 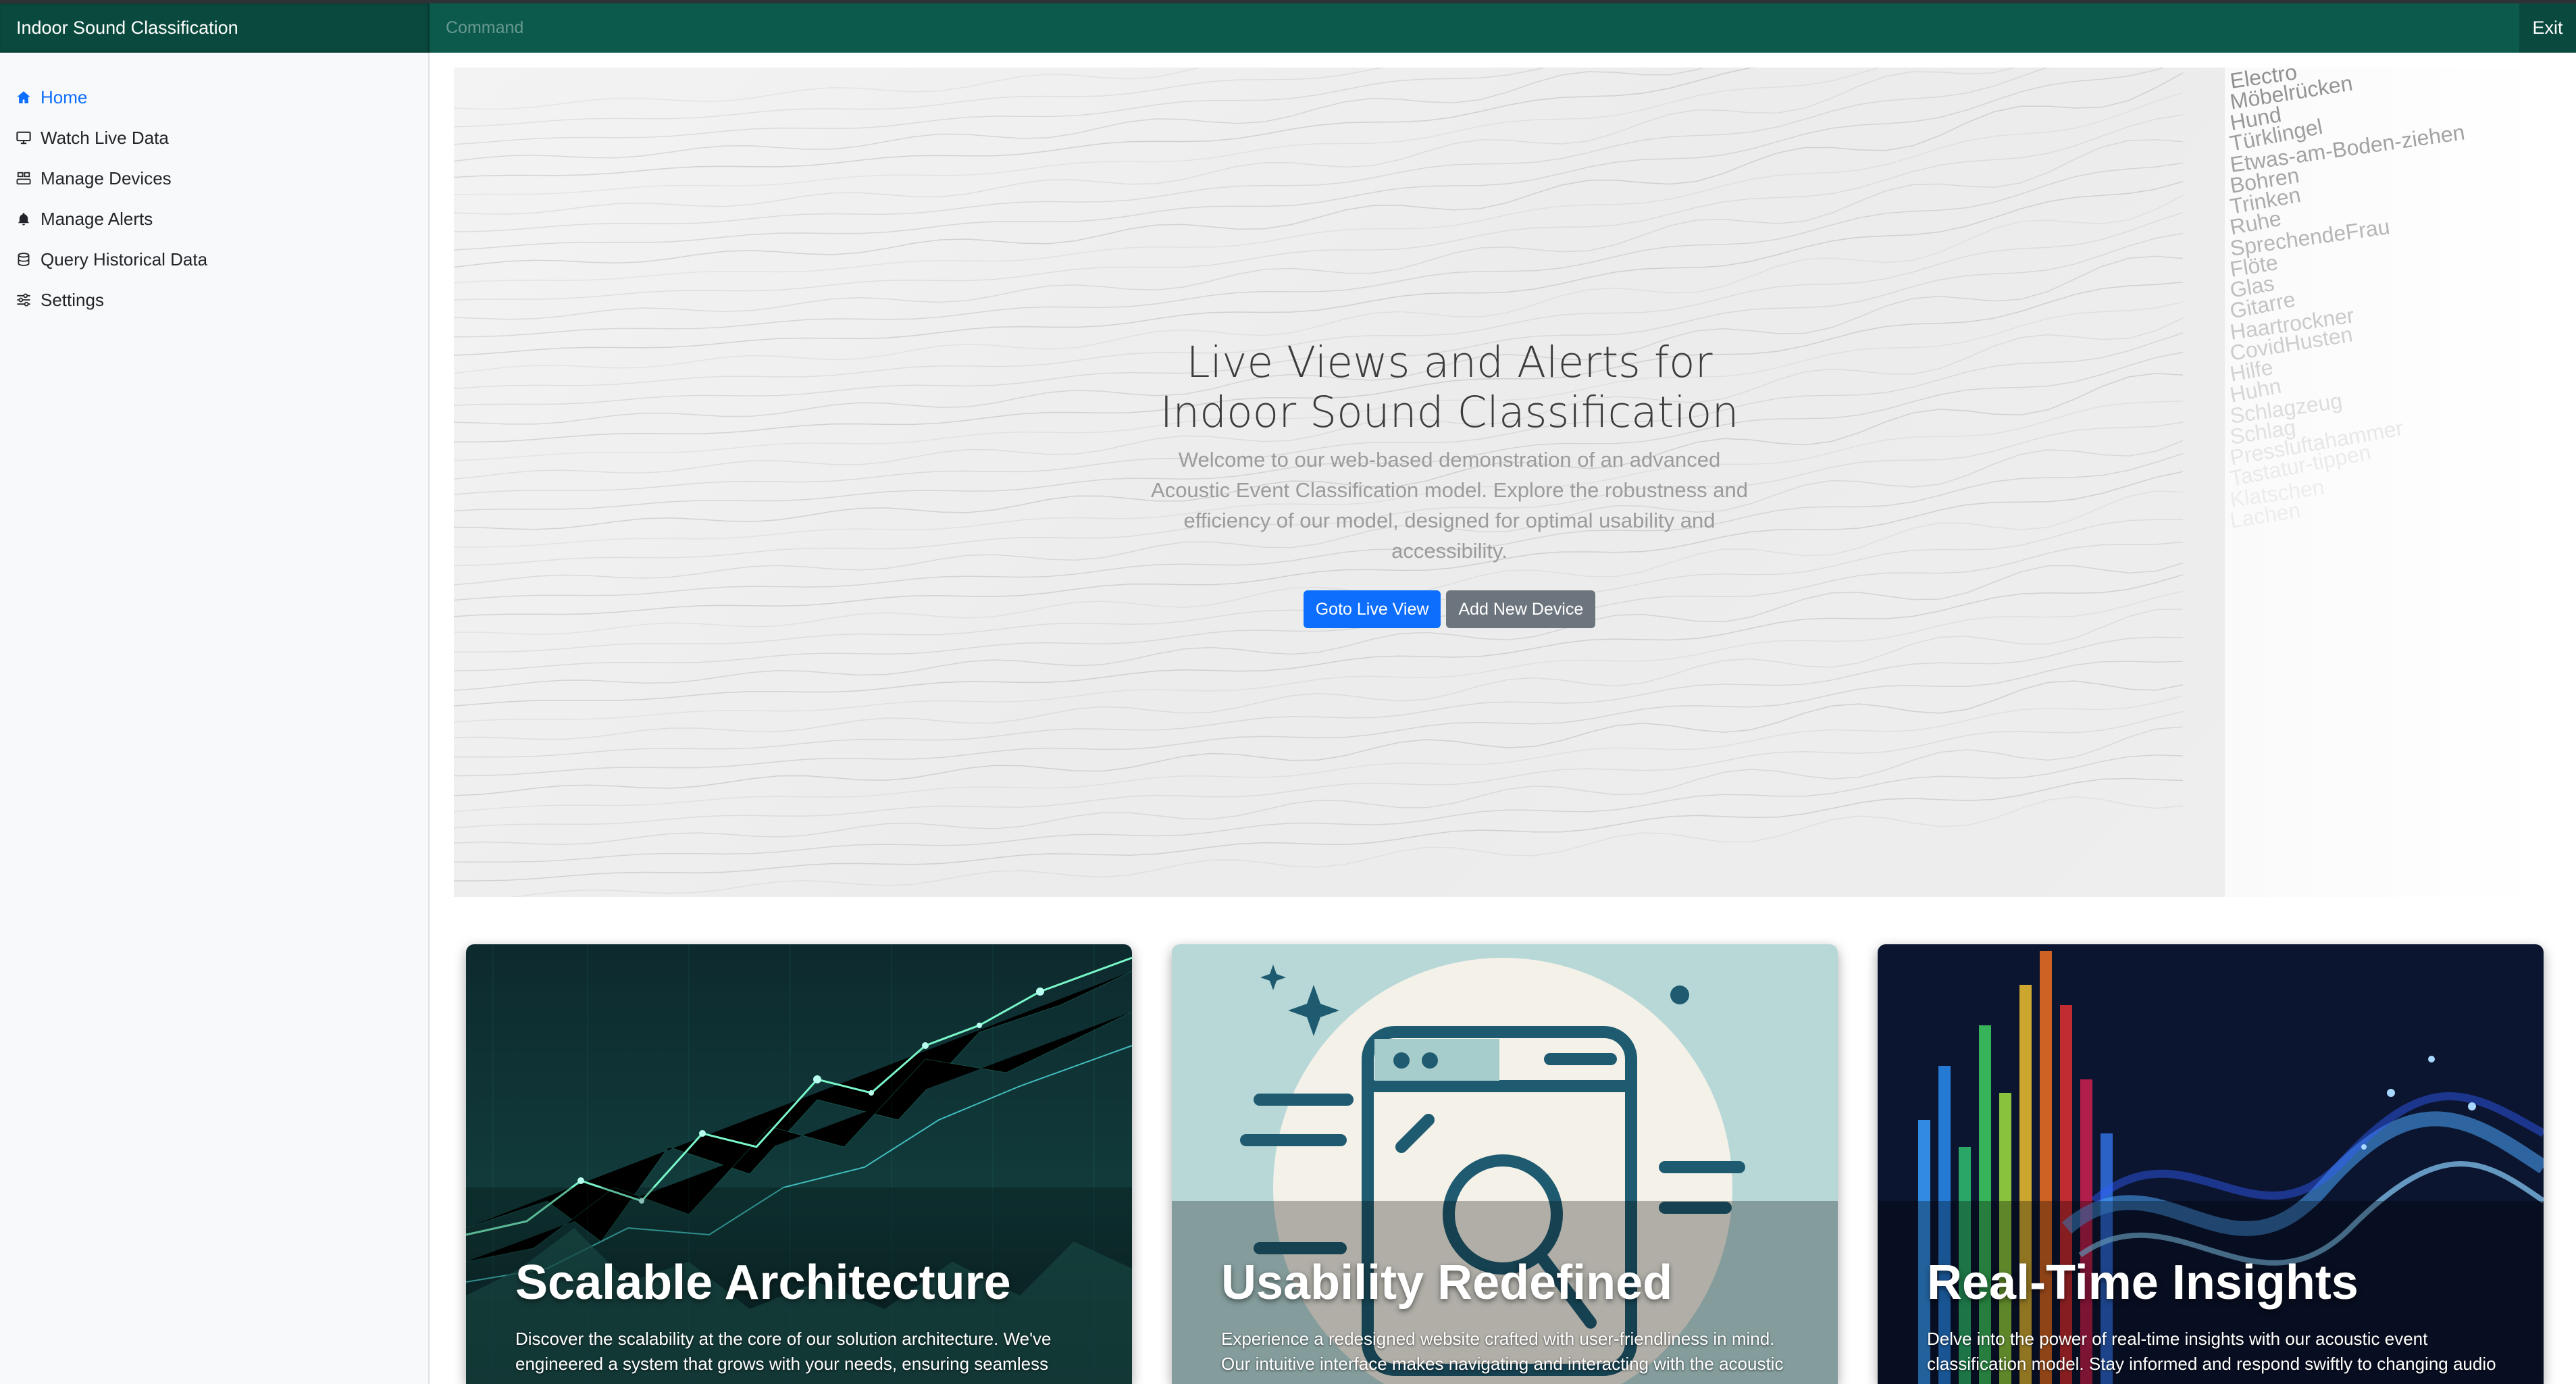 I want to click on audio-visualization-illustration, so click(x=2211, y=1164).